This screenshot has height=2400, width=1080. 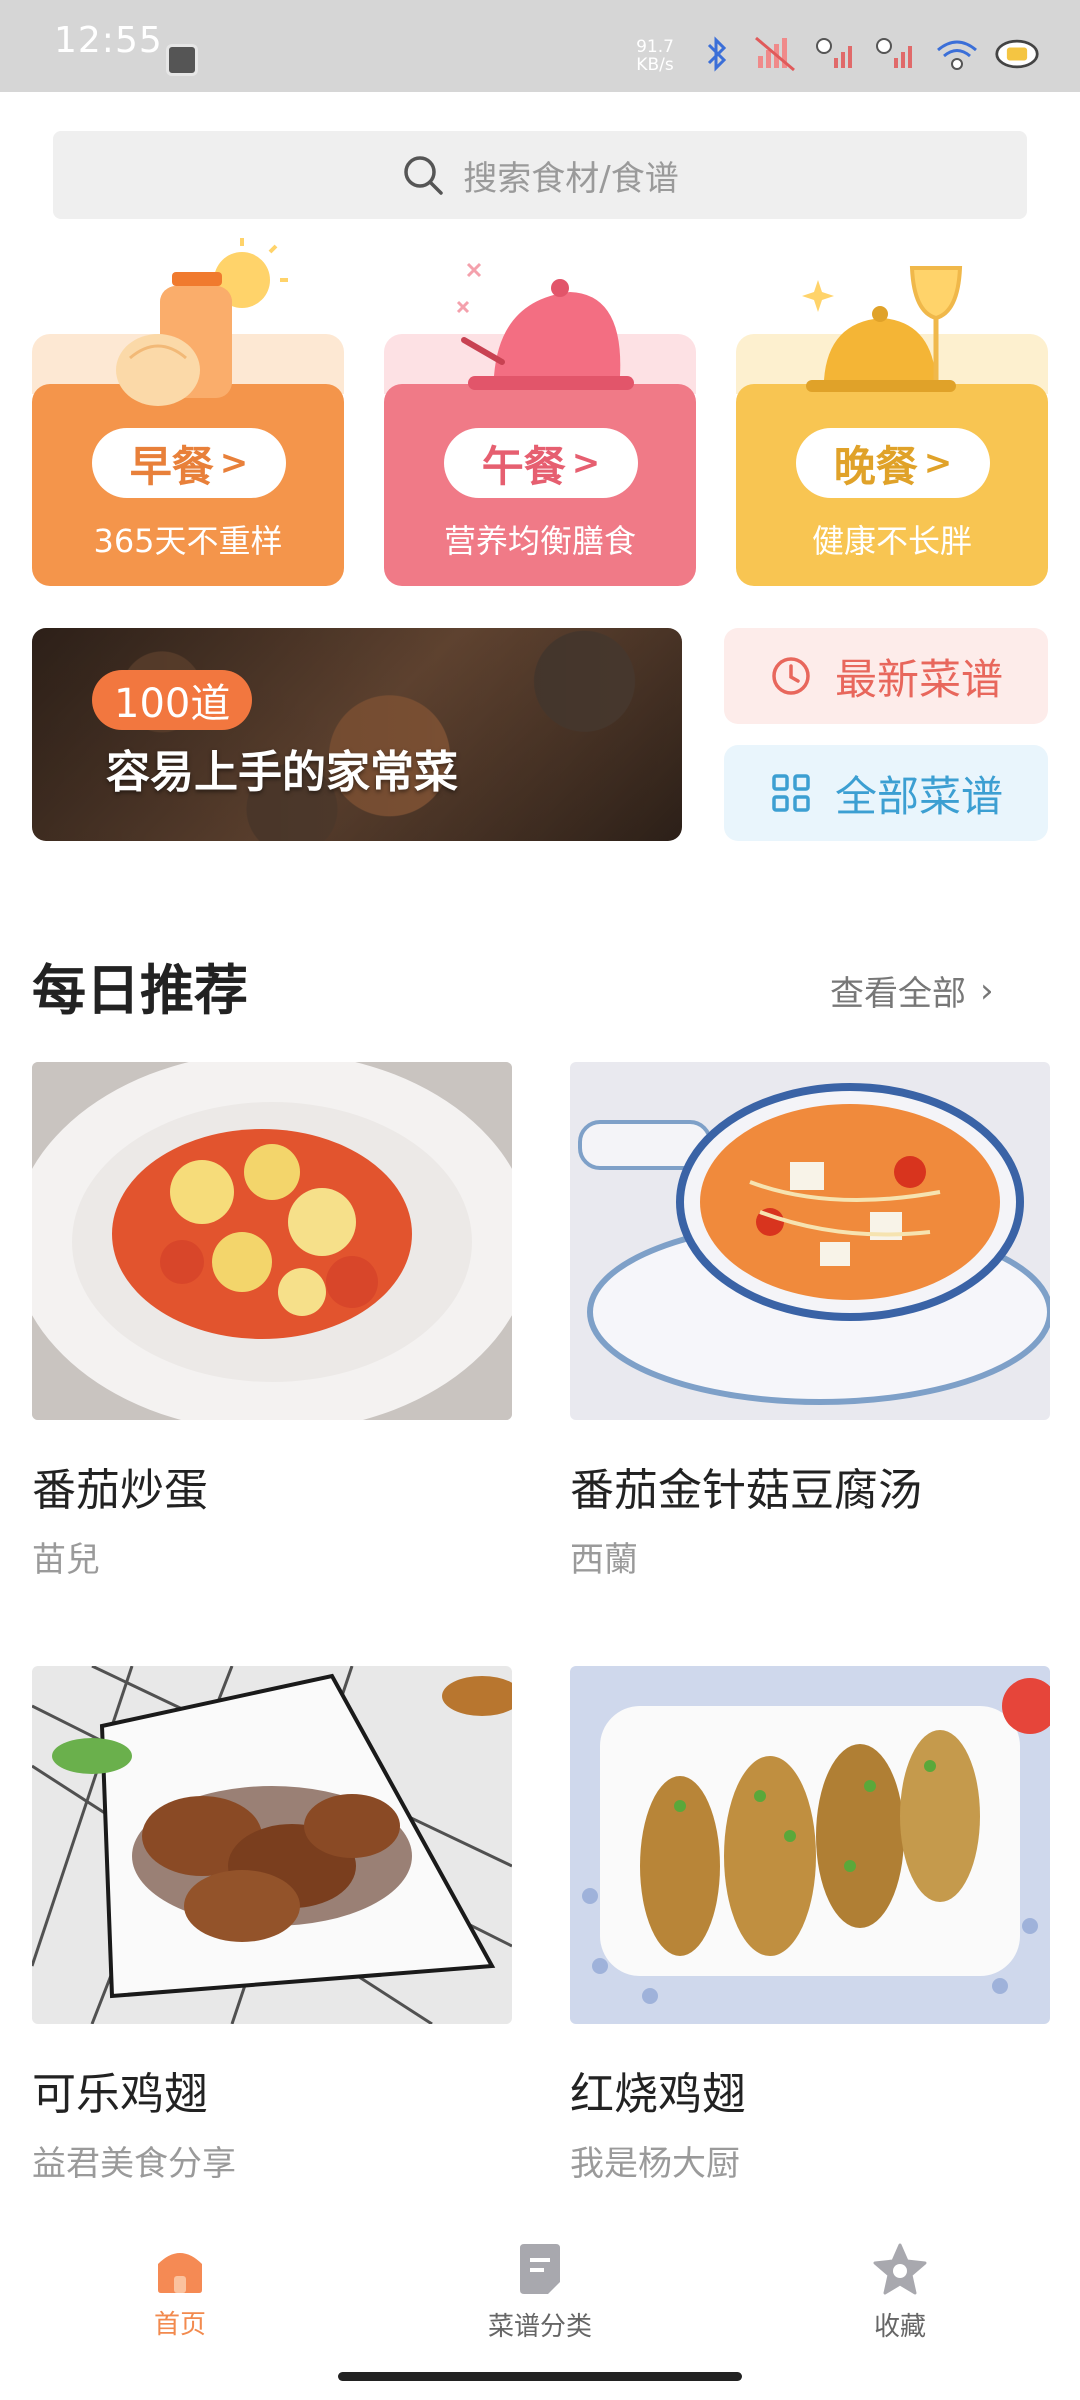 What do you see at coordinates (658, 2094) in the screenshot?
I see `recipe-name: 红烧鸡翅` at bounding box center [658, 2094].